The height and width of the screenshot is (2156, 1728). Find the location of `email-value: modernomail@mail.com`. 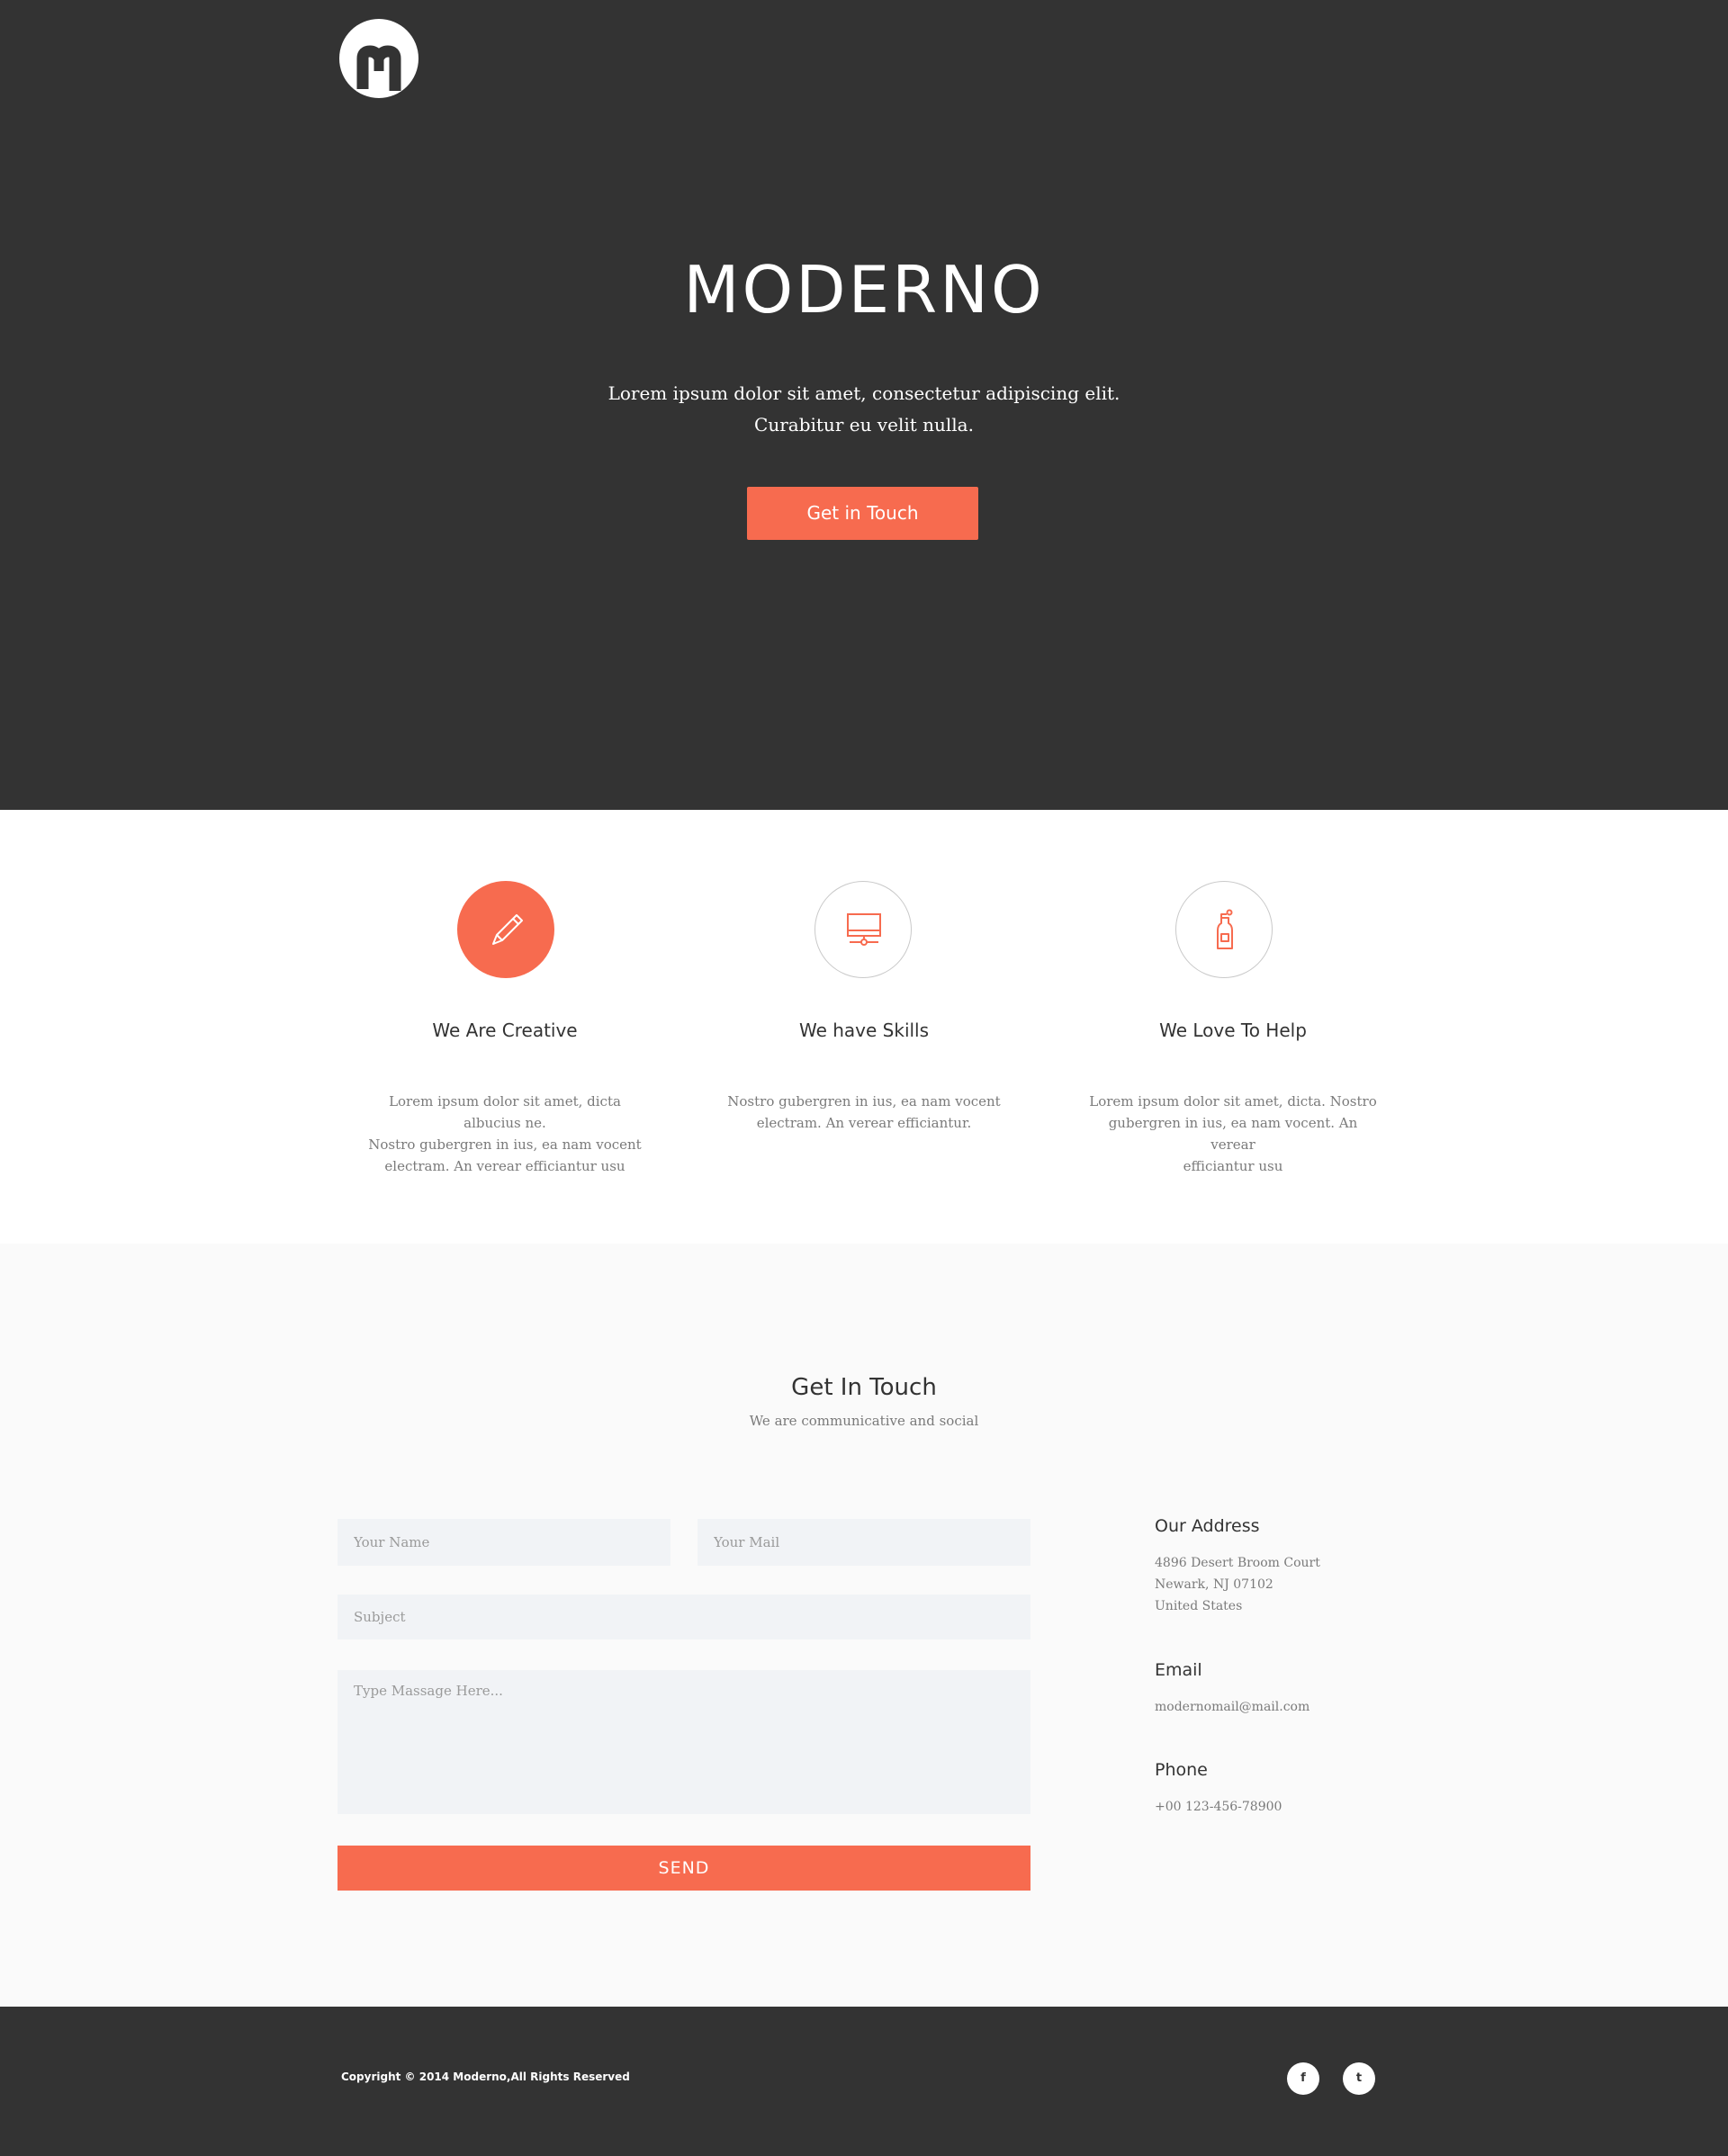

email-value: modernomail@mail.com is located at coordinates (1233, 1707).